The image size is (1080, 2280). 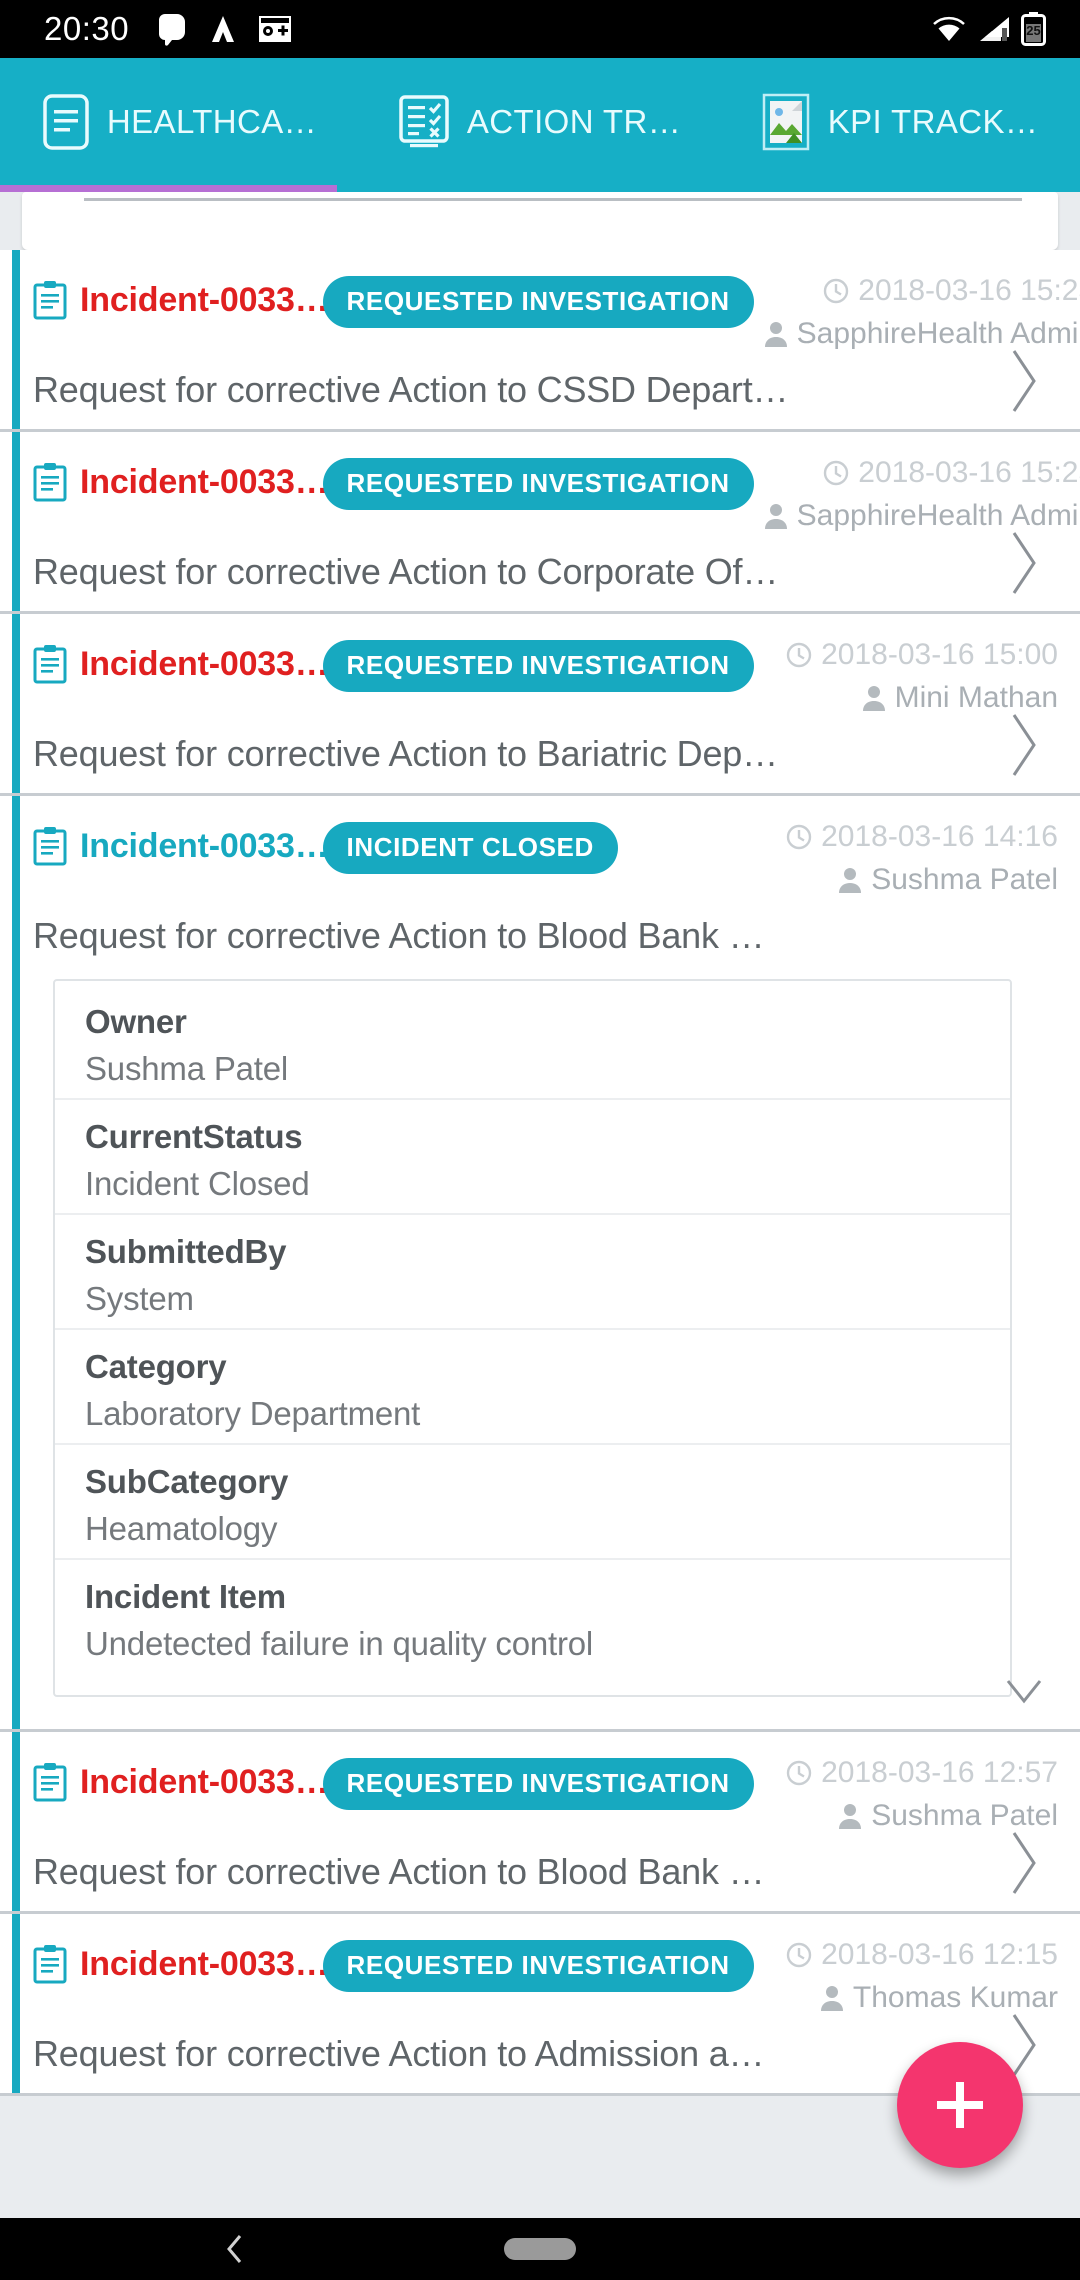 What do you see at coordinates (917, 1794) in the screenshot?
I see `card-meta: 2018-03-16 12:57 Sushma Patel` at bounding box center [917, 1794].